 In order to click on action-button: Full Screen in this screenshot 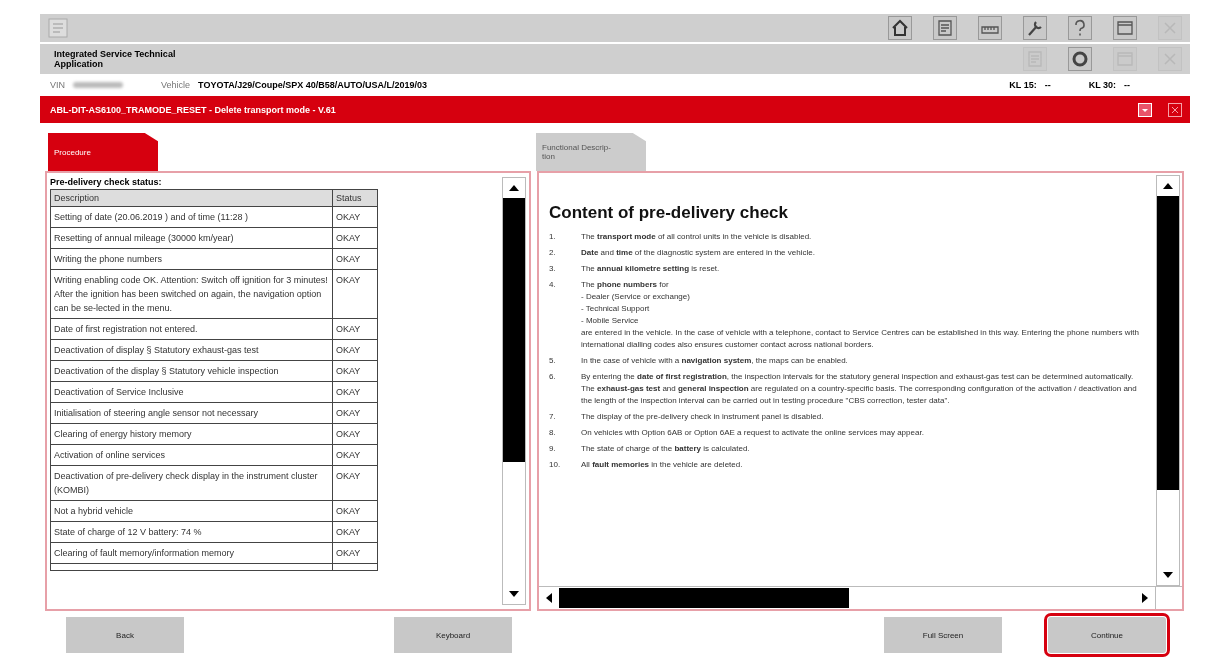, I will do `click(943, 635)`.